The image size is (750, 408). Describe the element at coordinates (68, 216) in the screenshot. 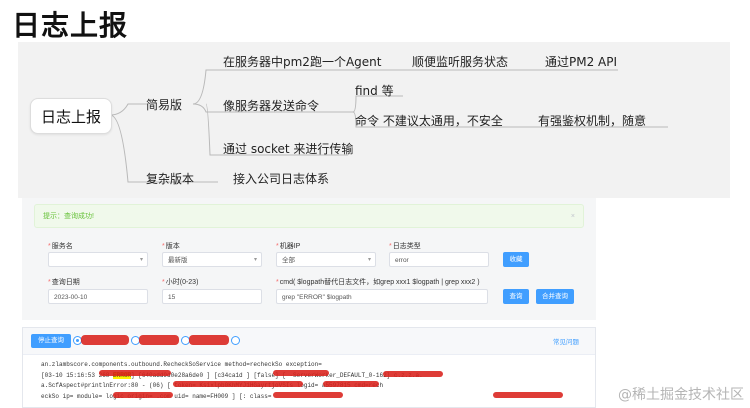

I see `alert-text: 提示：查询成功!` at that location.